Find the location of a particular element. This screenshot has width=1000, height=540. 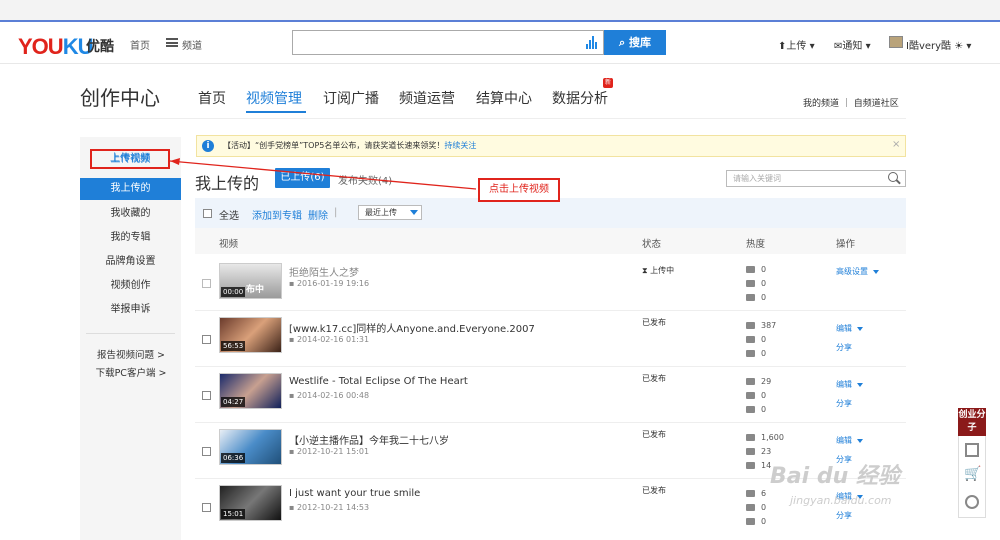

headset-icon is located at coordinates (972, 502).